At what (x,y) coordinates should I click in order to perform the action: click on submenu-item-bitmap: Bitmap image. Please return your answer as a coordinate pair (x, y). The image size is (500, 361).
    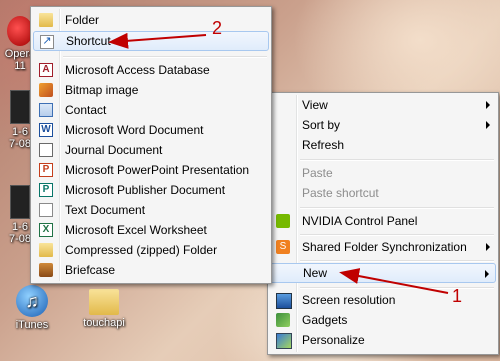
    Looking at the image, I should click on (151, 90).